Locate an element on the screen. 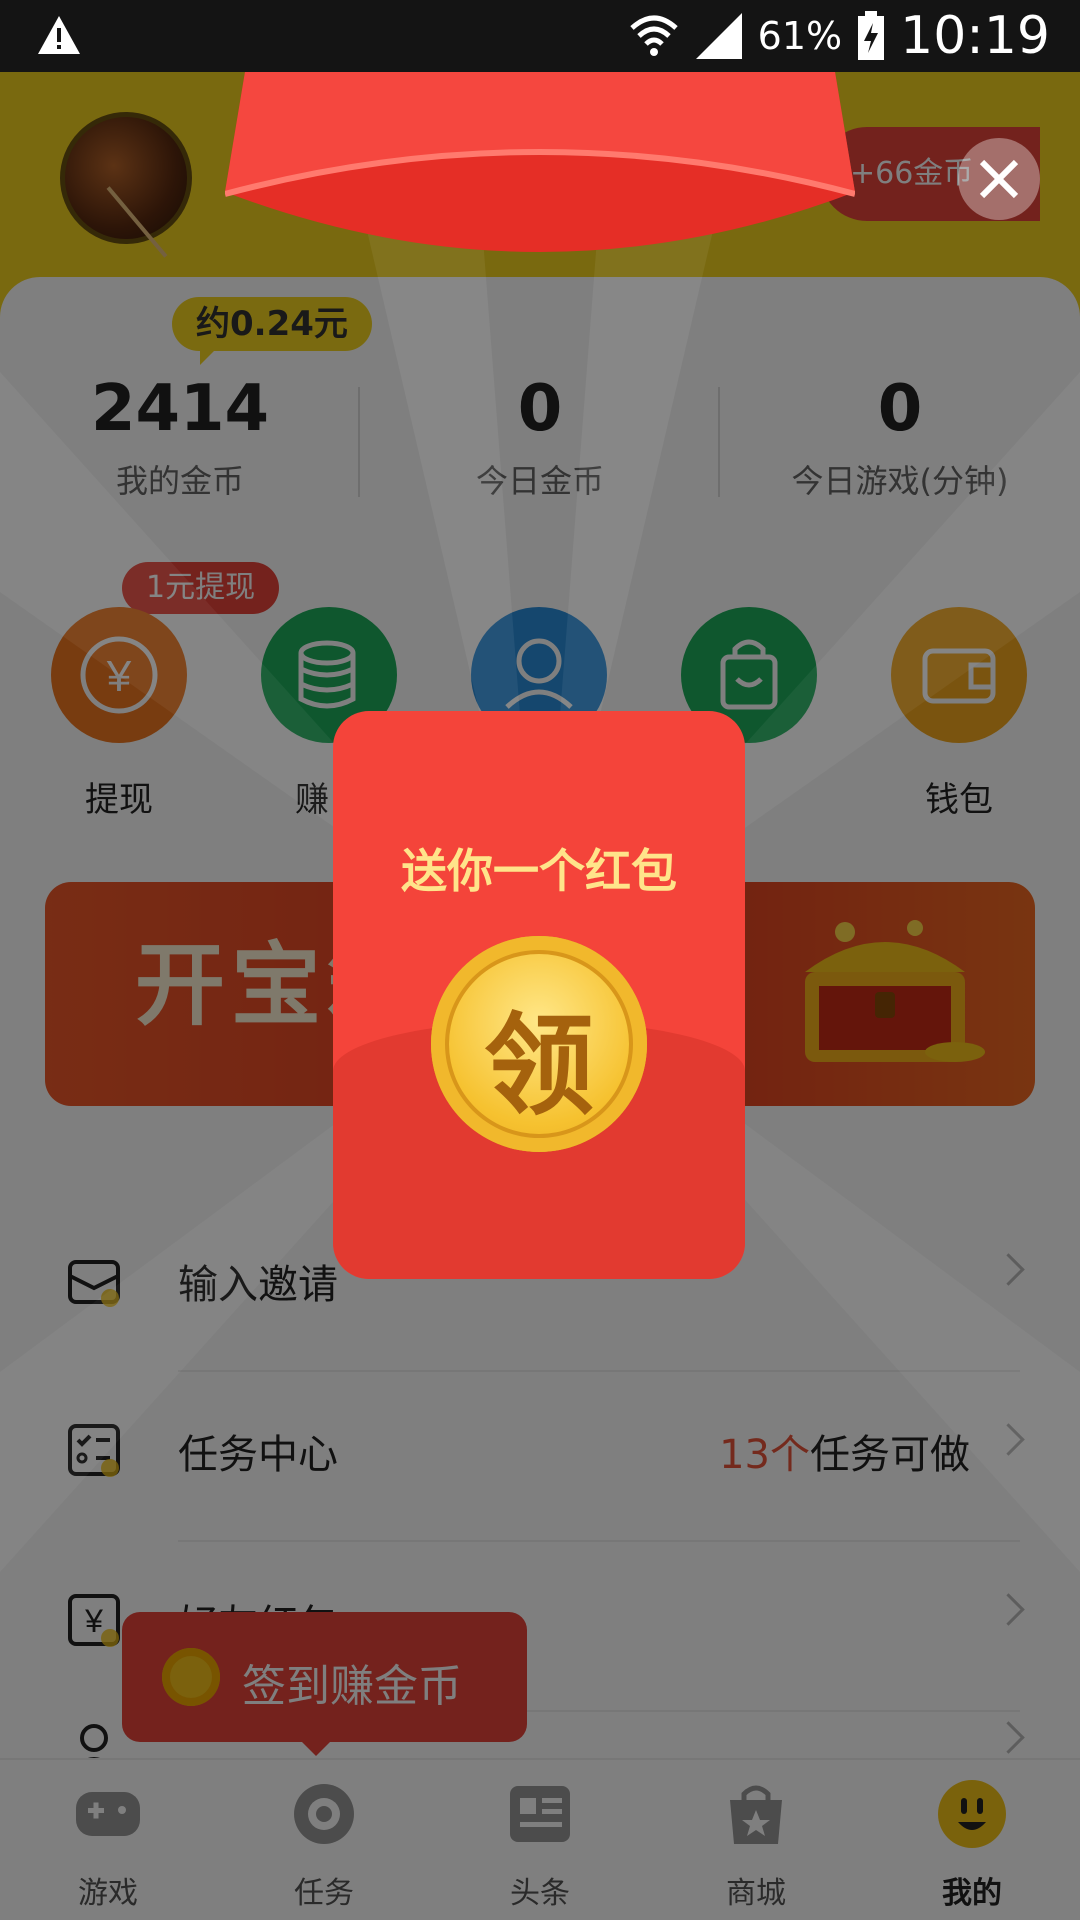 The width and height of the screenshot is (1080, 1922). close-button is located at coordinates (999, 179).